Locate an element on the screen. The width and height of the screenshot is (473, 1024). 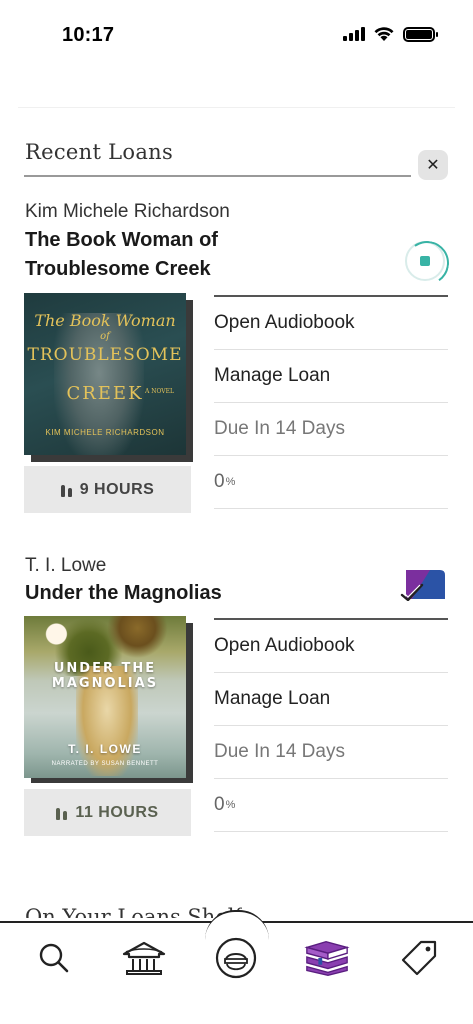
tab-search is located at coordinates (54, 958).